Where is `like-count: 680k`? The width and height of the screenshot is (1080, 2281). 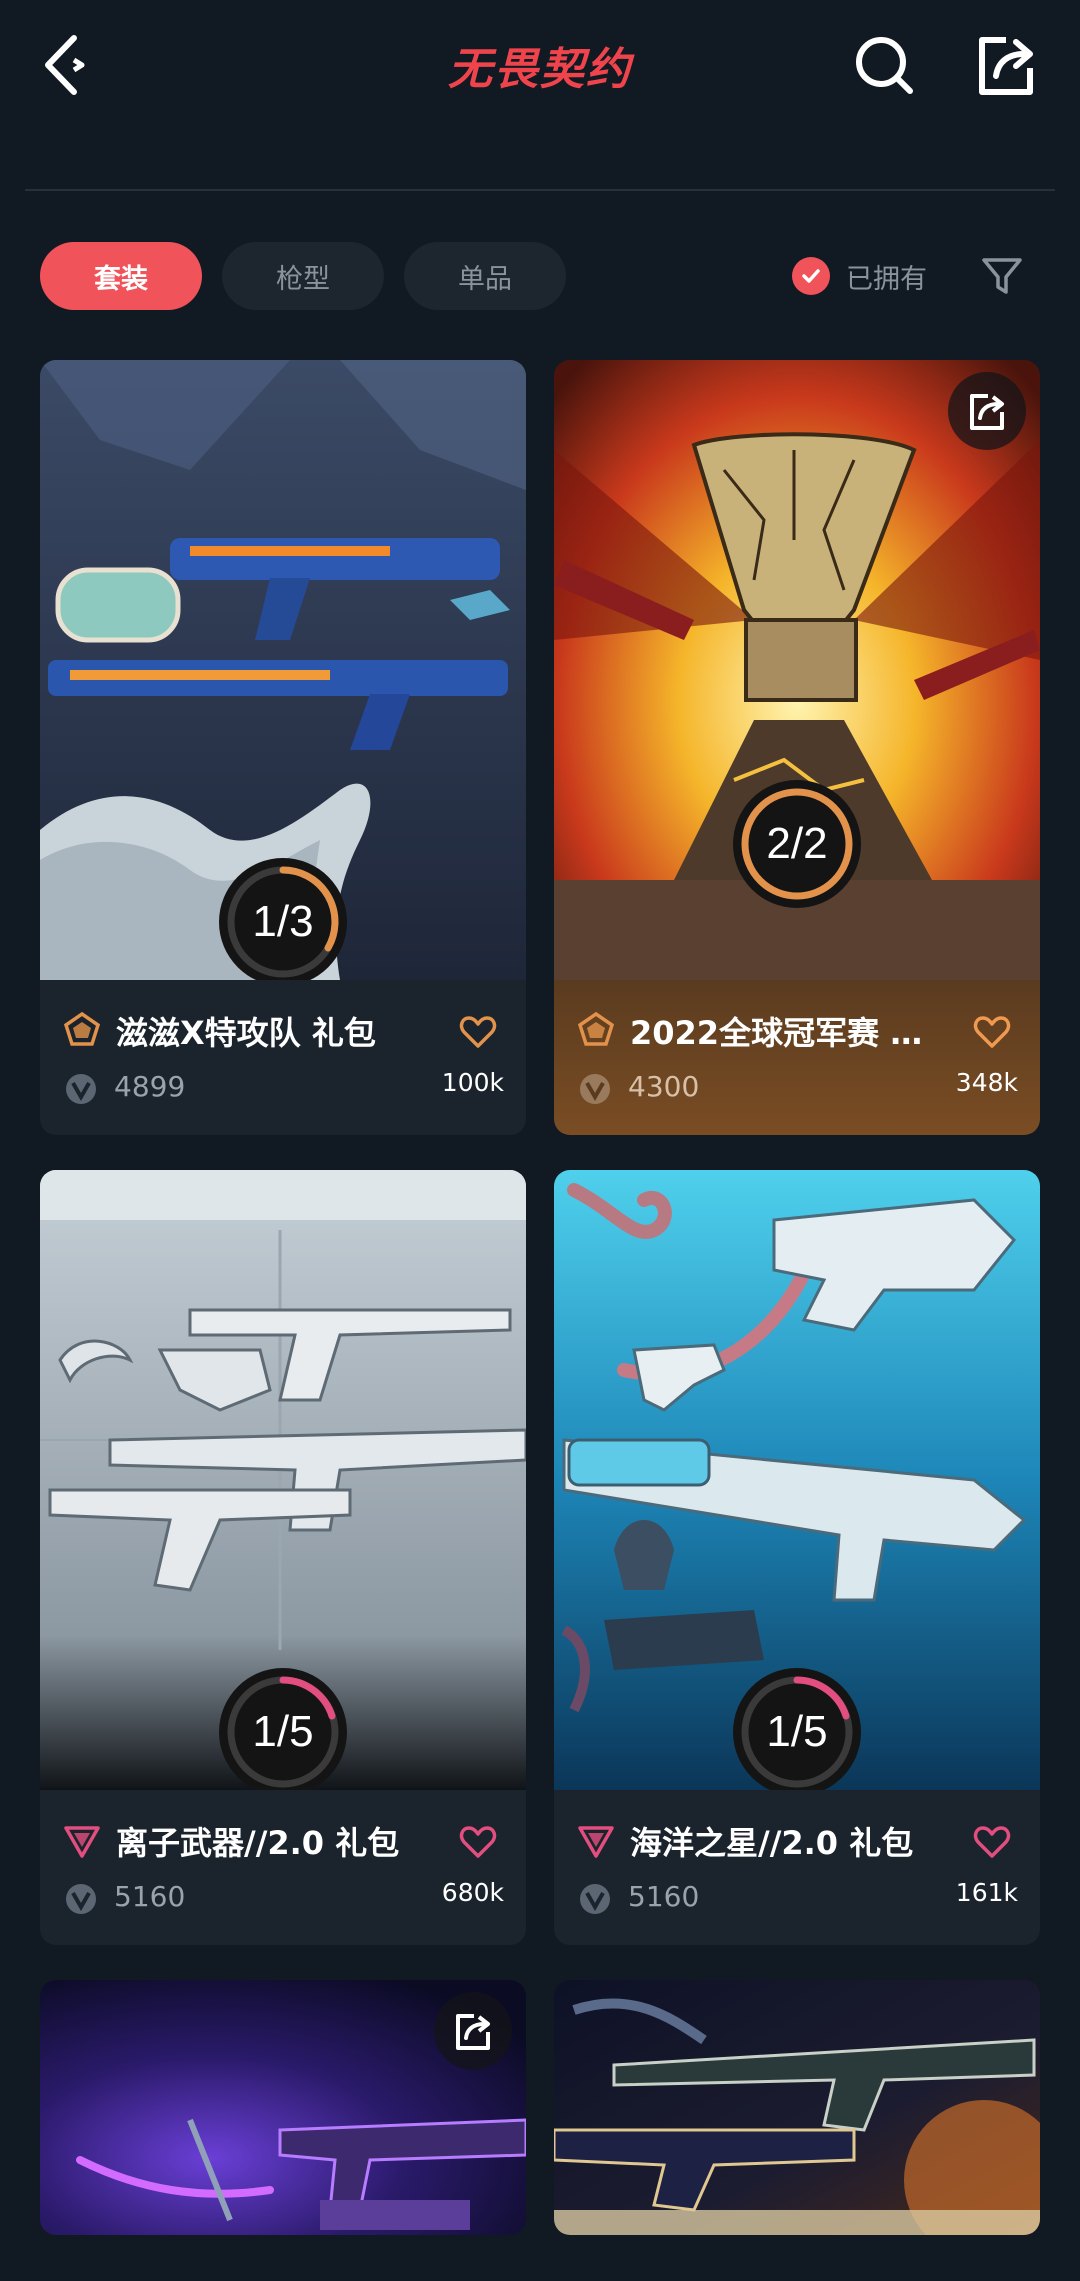
like-count: 680k is located at coordinates (472, 1892).